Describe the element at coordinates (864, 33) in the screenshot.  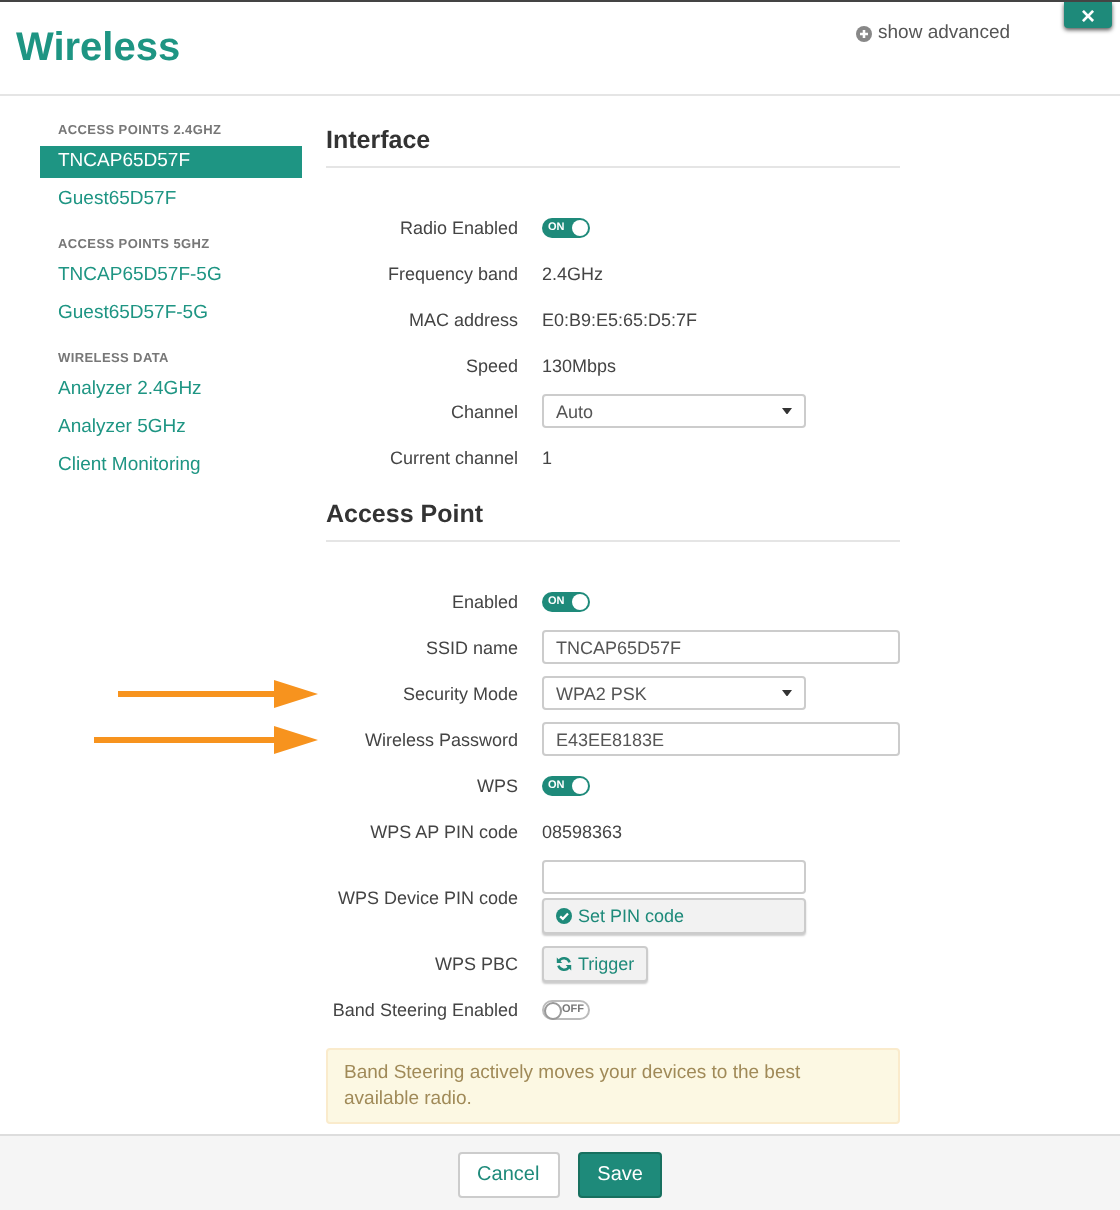
I see `plus-icon` at that location.